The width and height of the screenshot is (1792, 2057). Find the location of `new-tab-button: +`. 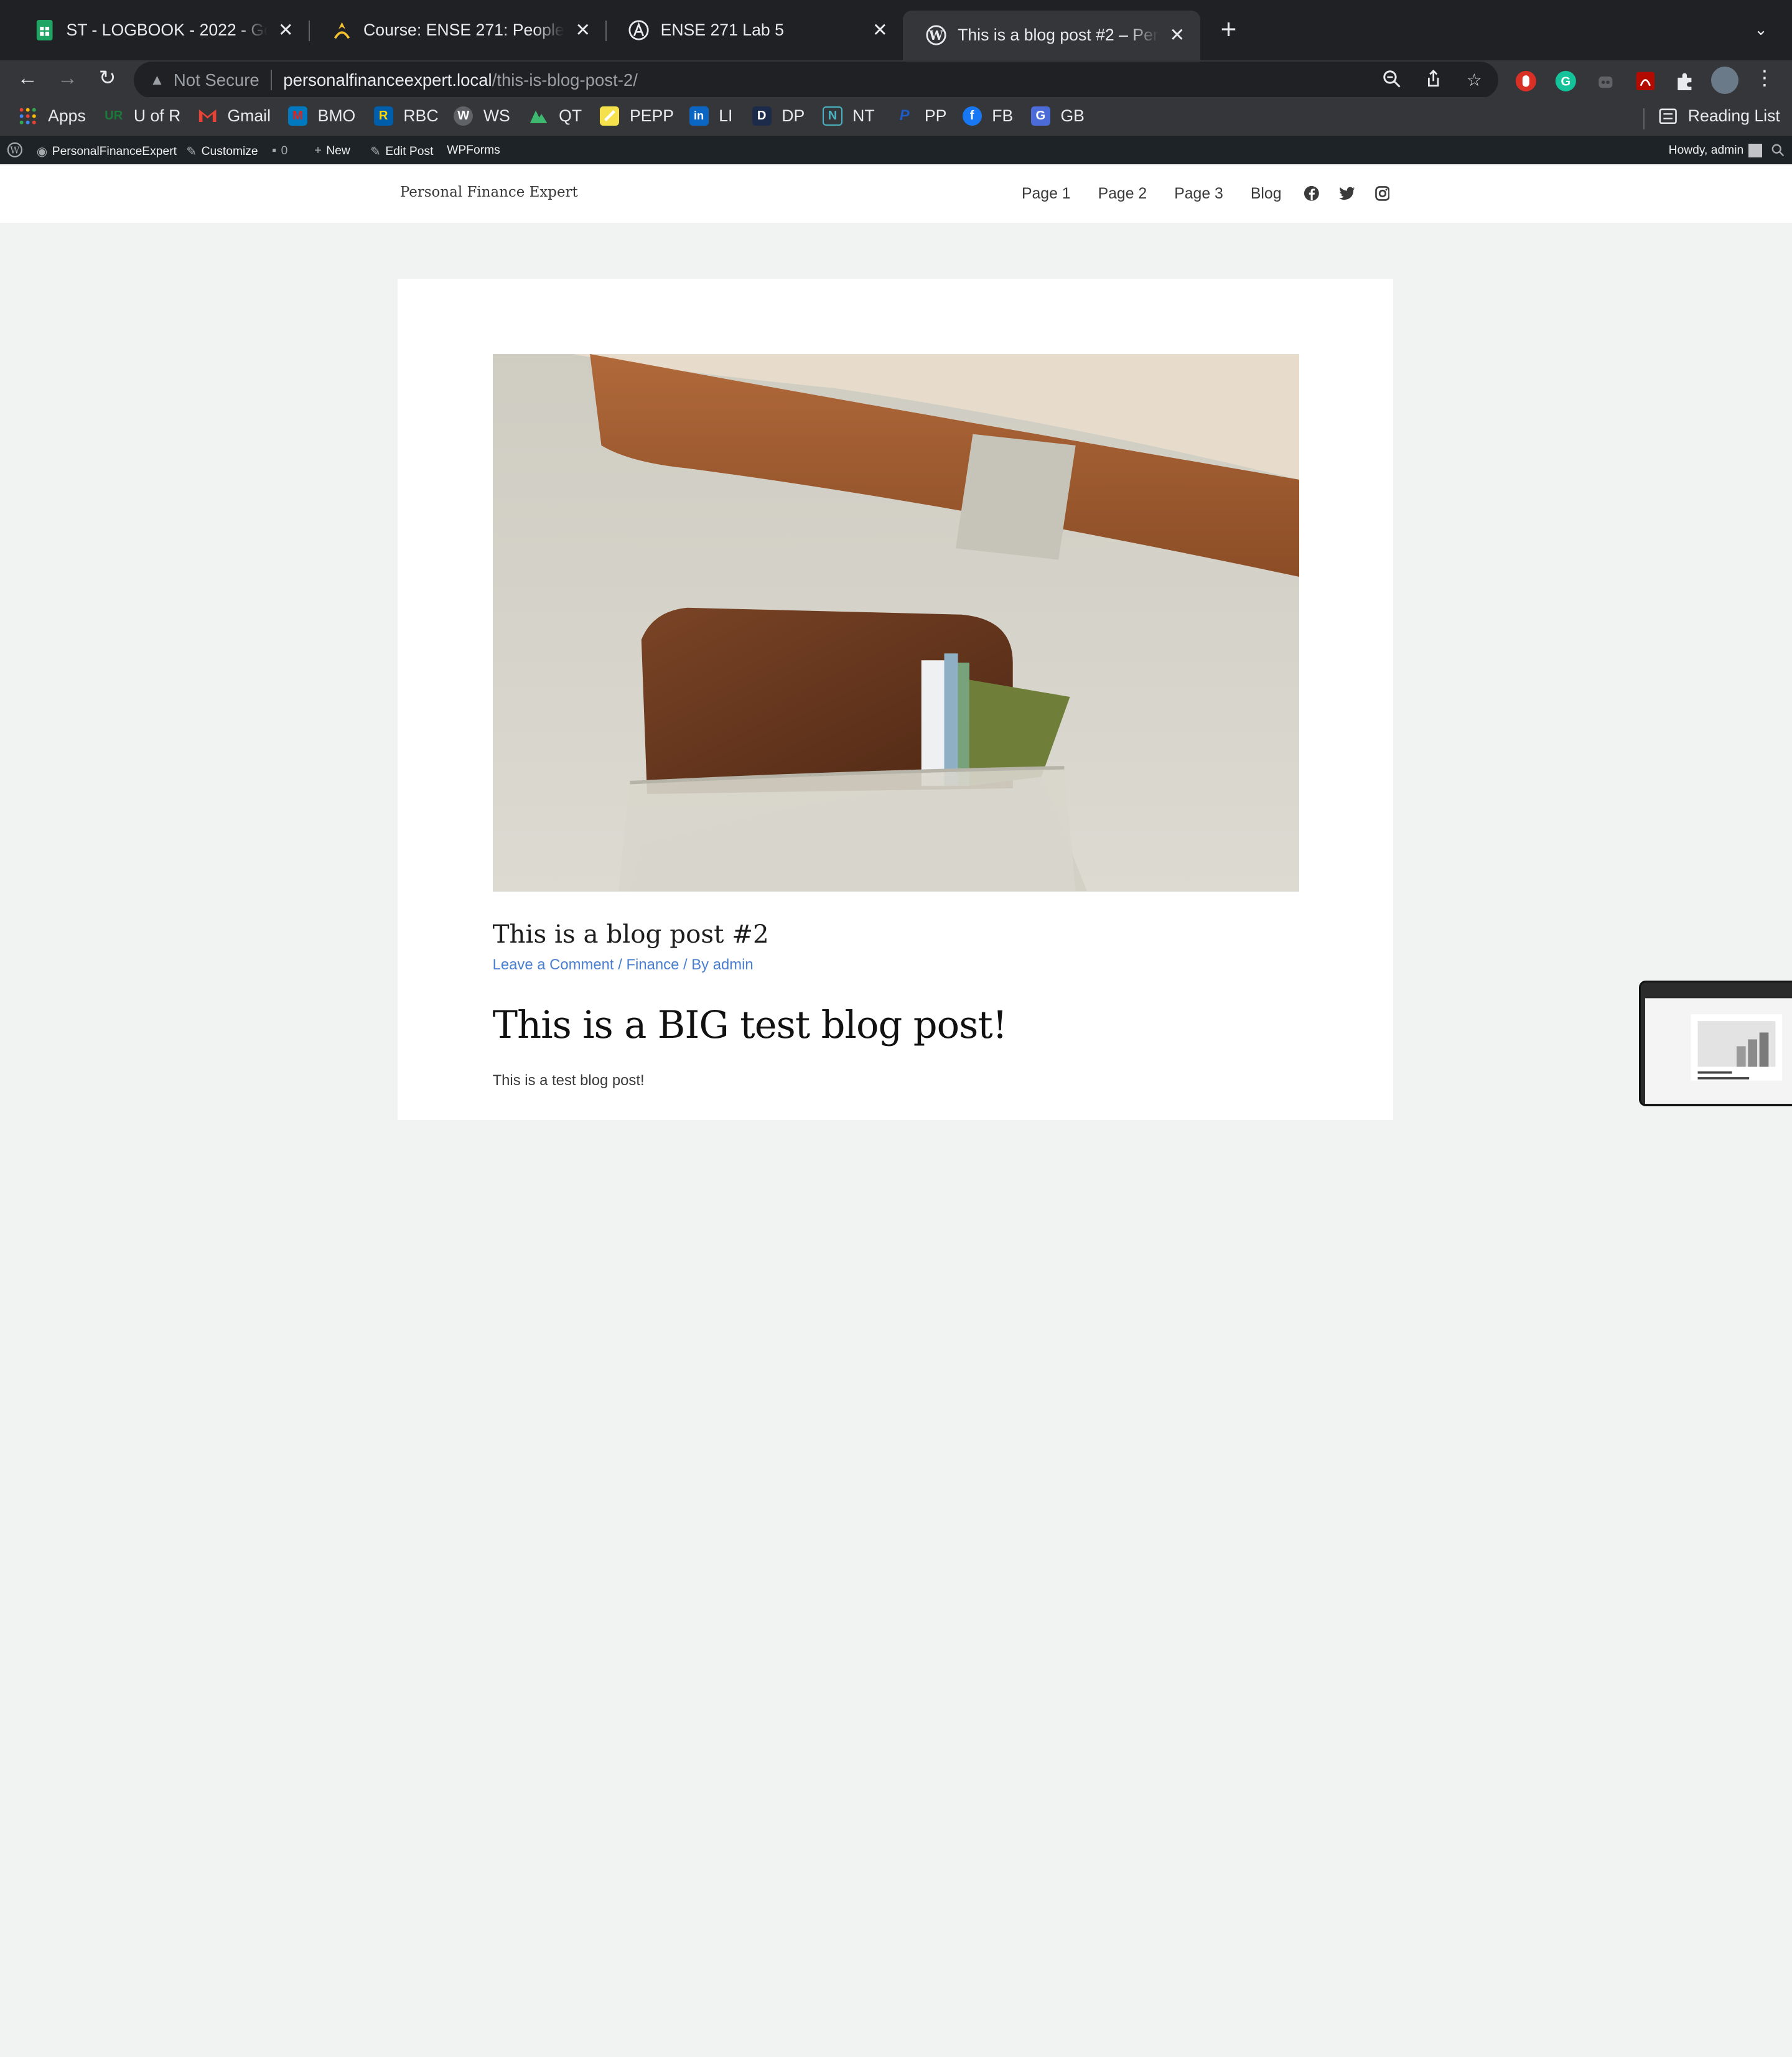

new-tab-button: + is located at coordinates (1228, 29).